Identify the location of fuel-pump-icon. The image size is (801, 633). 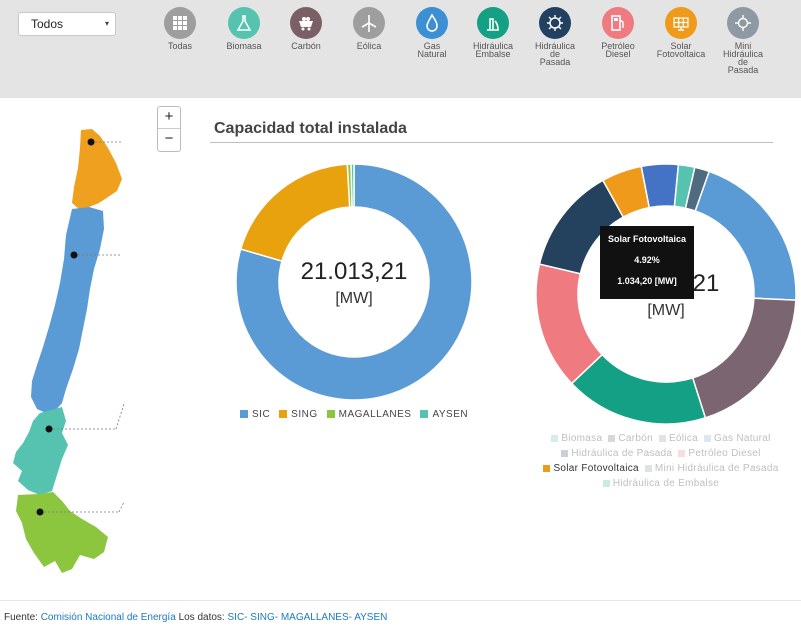
(618, 23).